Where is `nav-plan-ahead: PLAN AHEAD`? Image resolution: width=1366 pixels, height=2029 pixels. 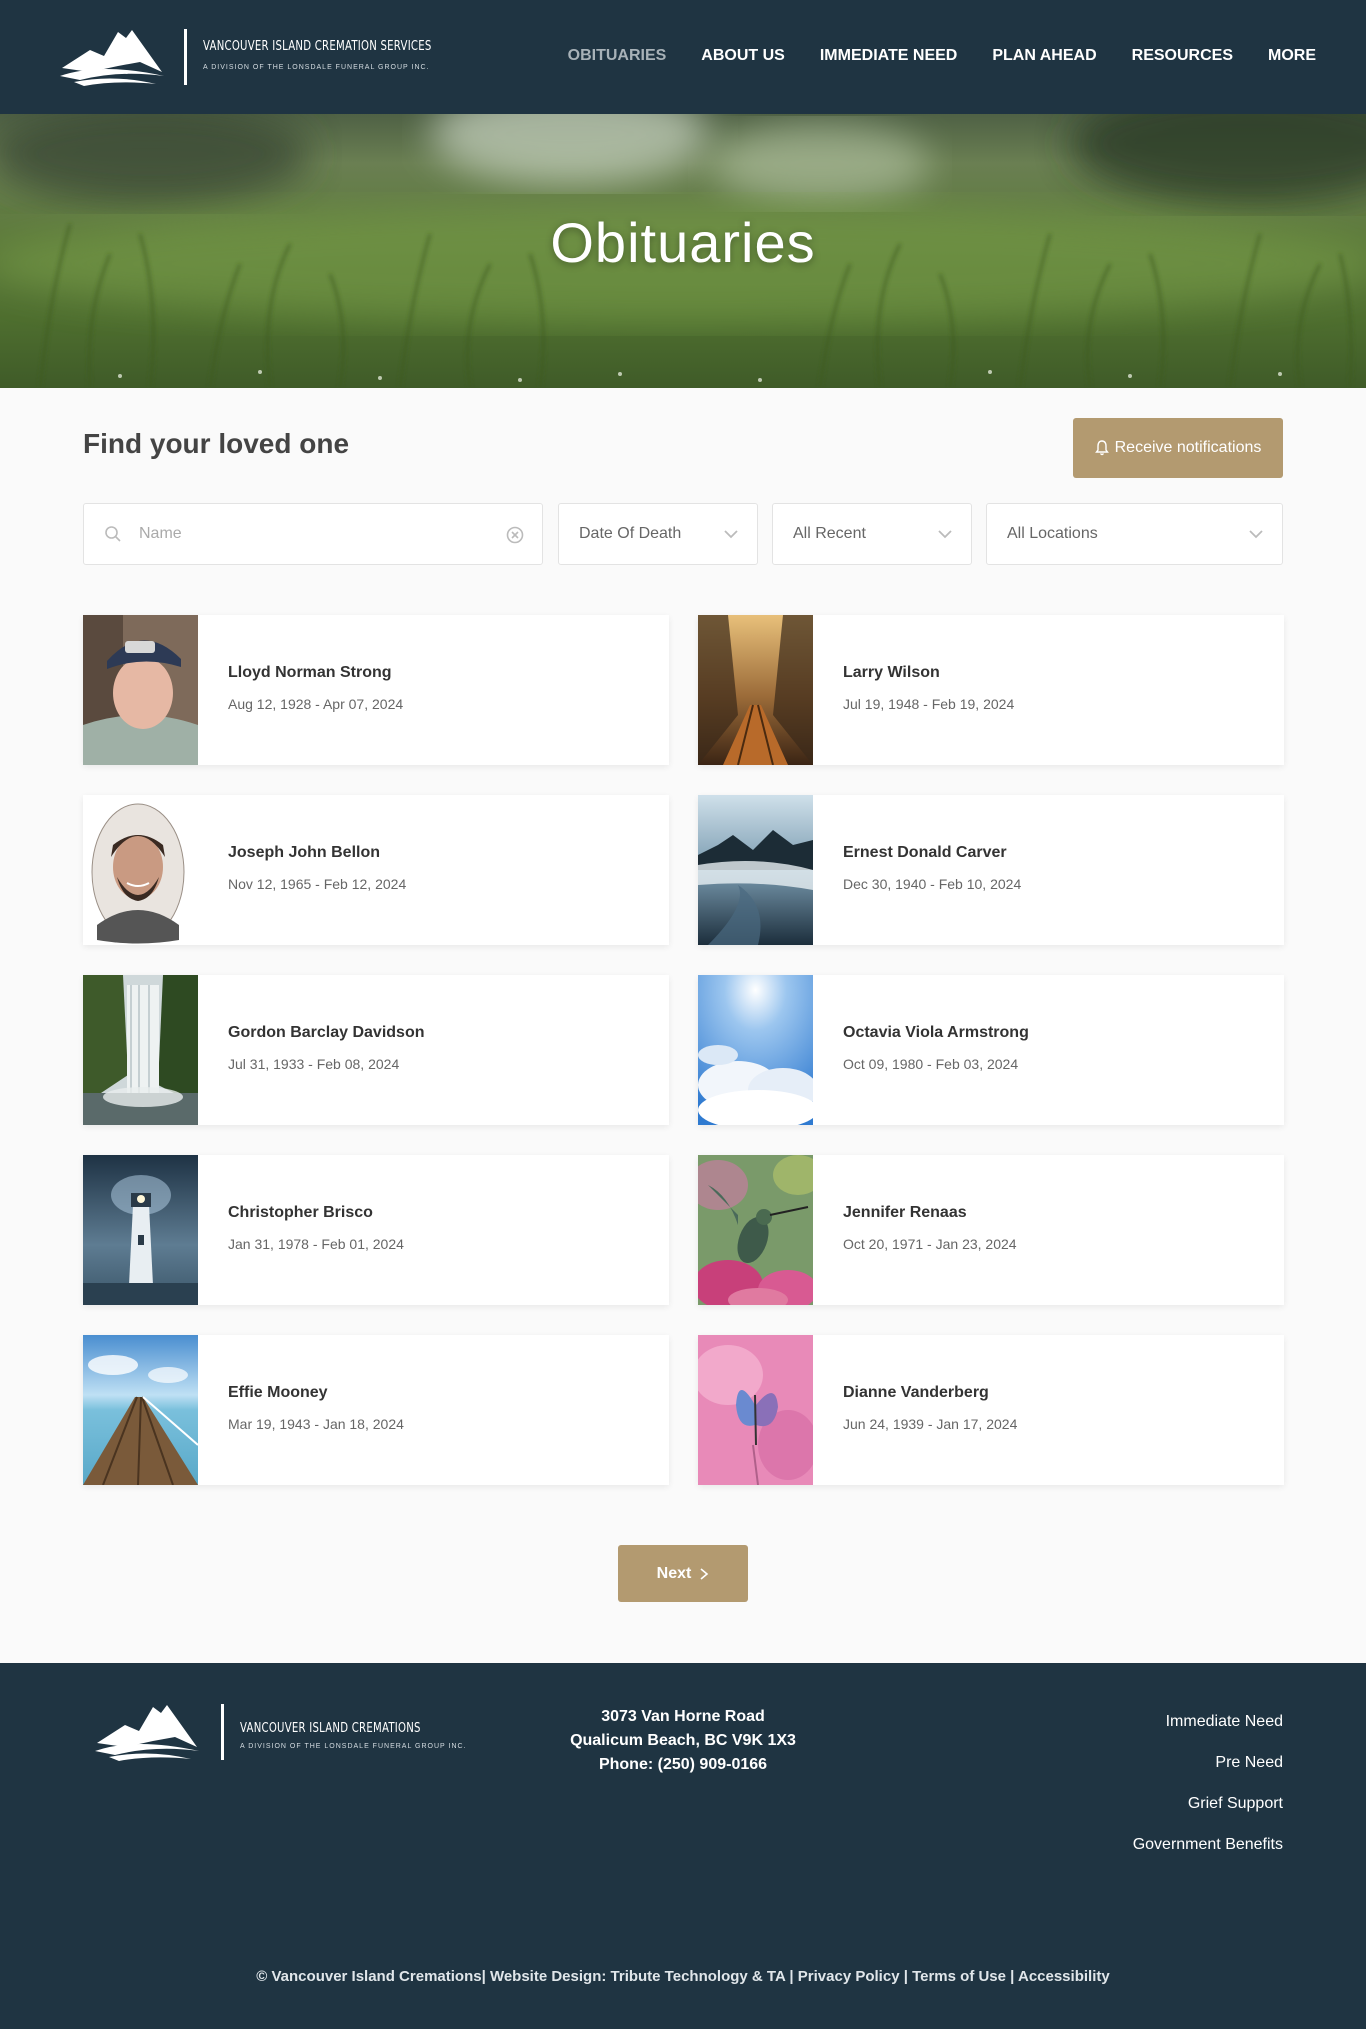
nav-plan-ahead: PLAN AHEAD is located at coordinates (1044, 56).